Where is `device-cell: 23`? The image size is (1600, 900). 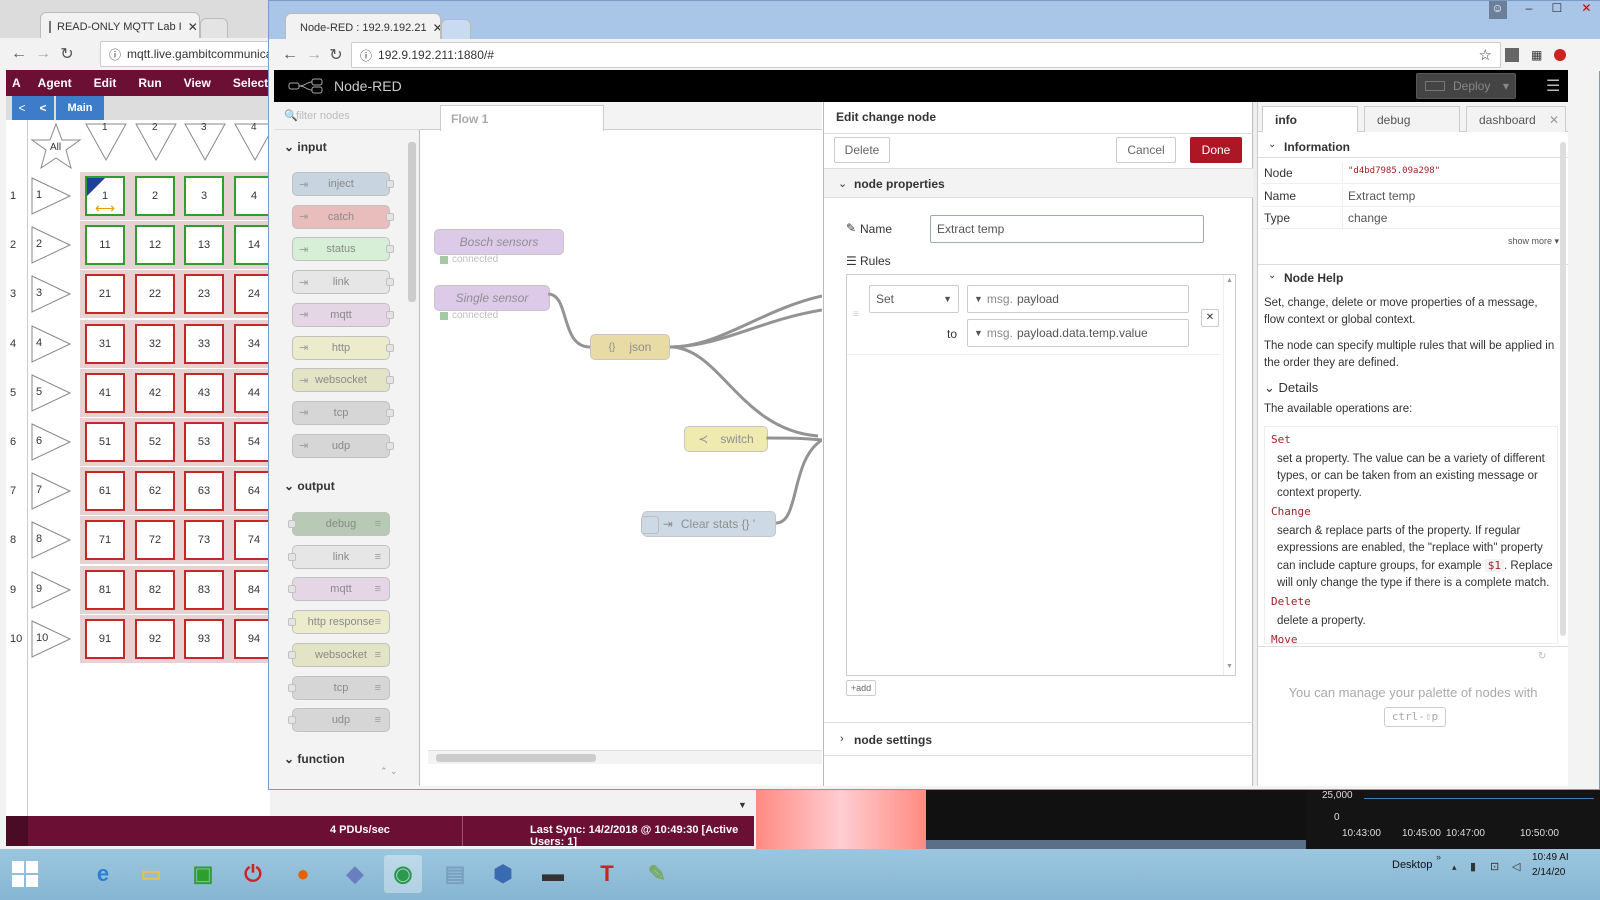
device-cell: 23 is located at coordinates (204, 294).